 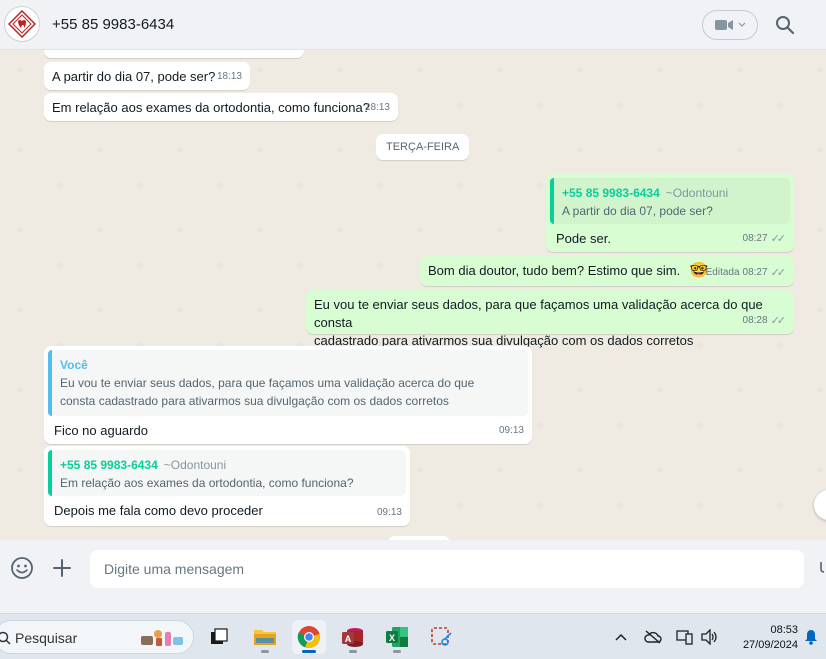 I want to click on message-time: 08:28, so click(x=755, y=320).